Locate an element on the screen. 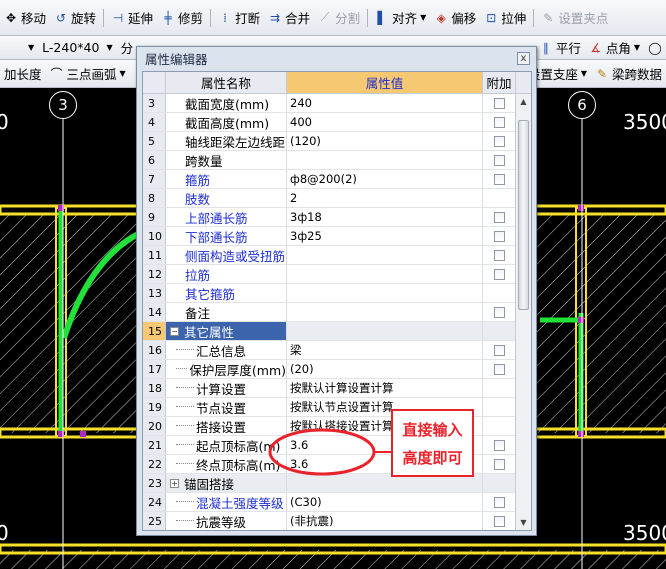  property-value-field: (20) is located at coordinates (385, 369).